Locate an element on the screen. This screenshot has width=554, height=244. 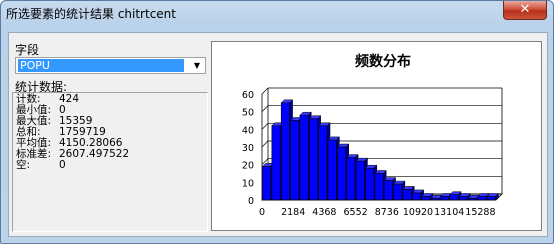
y-tick-label: 50 is located at coordinates (248, 113).